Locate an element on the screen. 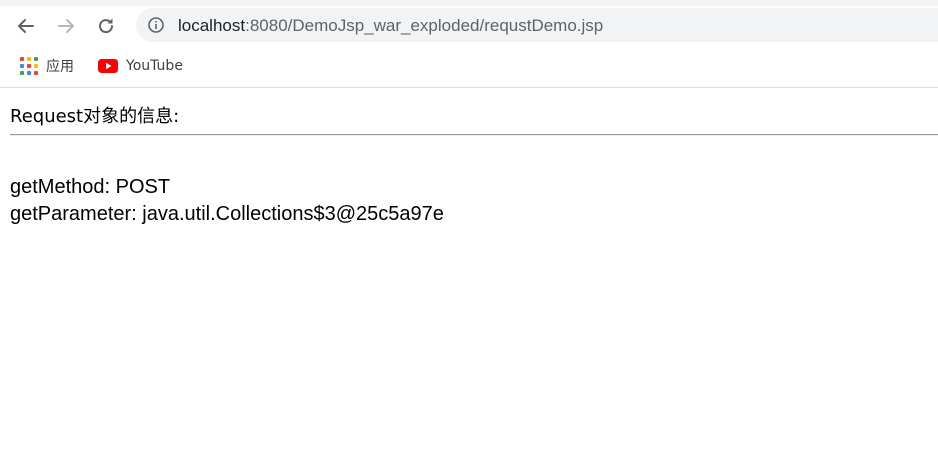  forward-button is located at coordinates (66, 26).